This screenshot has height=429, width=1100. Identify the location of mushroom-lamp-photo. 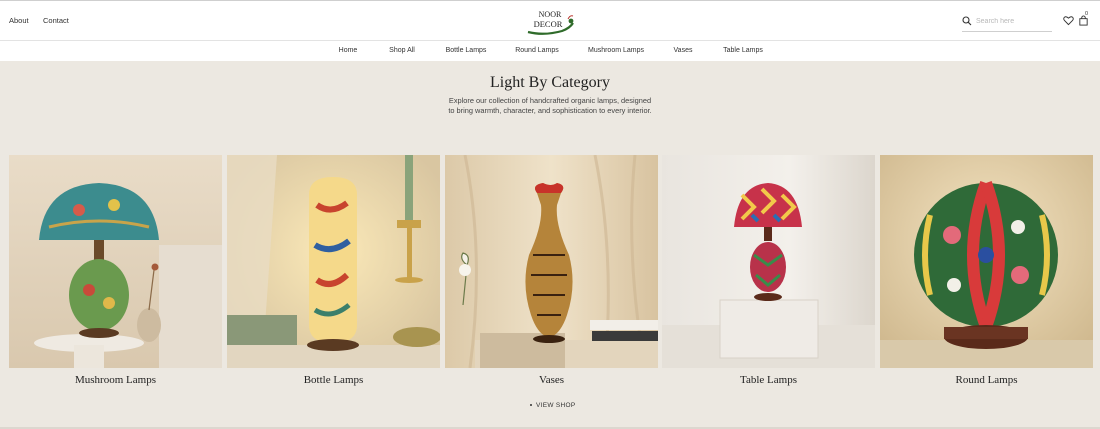
(115, 261).